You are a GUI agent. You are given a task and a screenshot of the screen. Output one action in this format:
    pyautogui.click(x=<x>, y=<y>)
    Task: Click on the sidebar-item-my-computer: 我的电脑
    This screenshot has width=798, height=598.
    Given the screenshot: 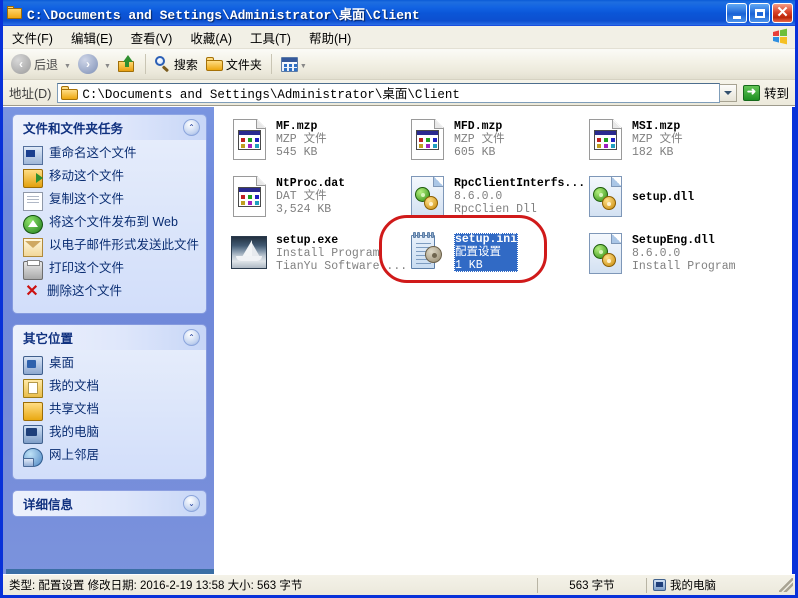 What is the action you would take?
    pyautogui.click(x=111, y=434)
    